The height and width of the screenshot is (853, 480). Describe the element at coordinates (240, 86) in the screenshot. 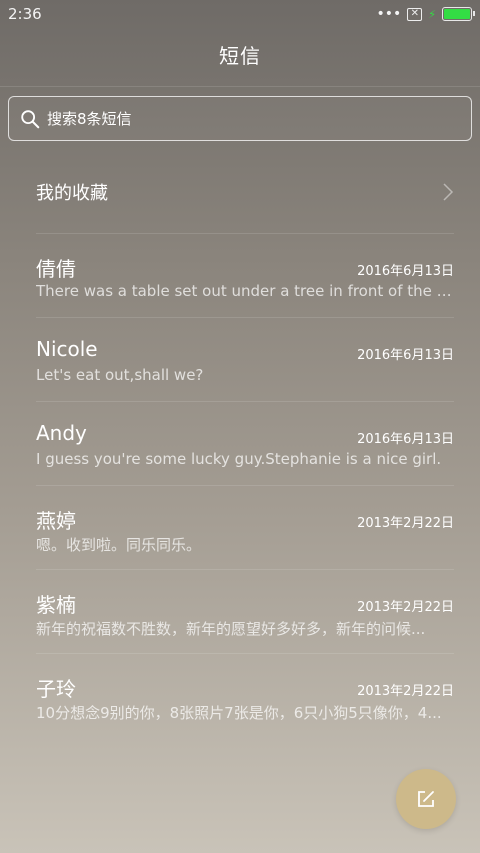

I see `header-divider` at that location.